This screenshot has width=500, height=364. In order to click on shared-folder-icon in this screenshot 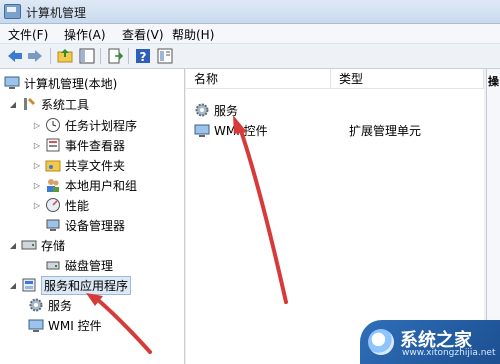, I will do `click(53, 165)`.